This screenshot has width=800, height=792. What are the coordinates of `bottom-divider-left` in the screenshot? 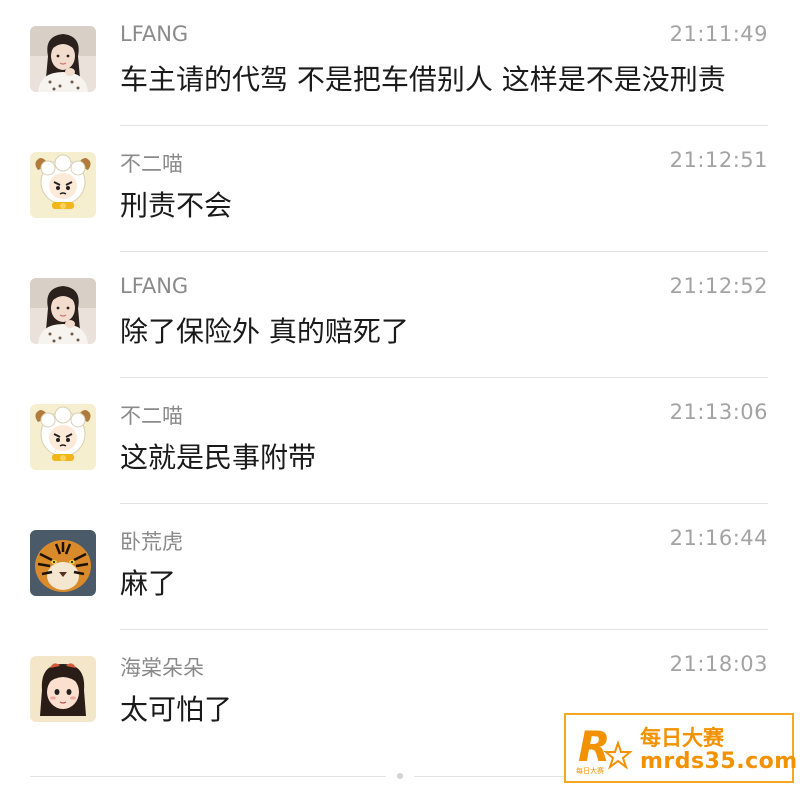 It's located at (208, 776).